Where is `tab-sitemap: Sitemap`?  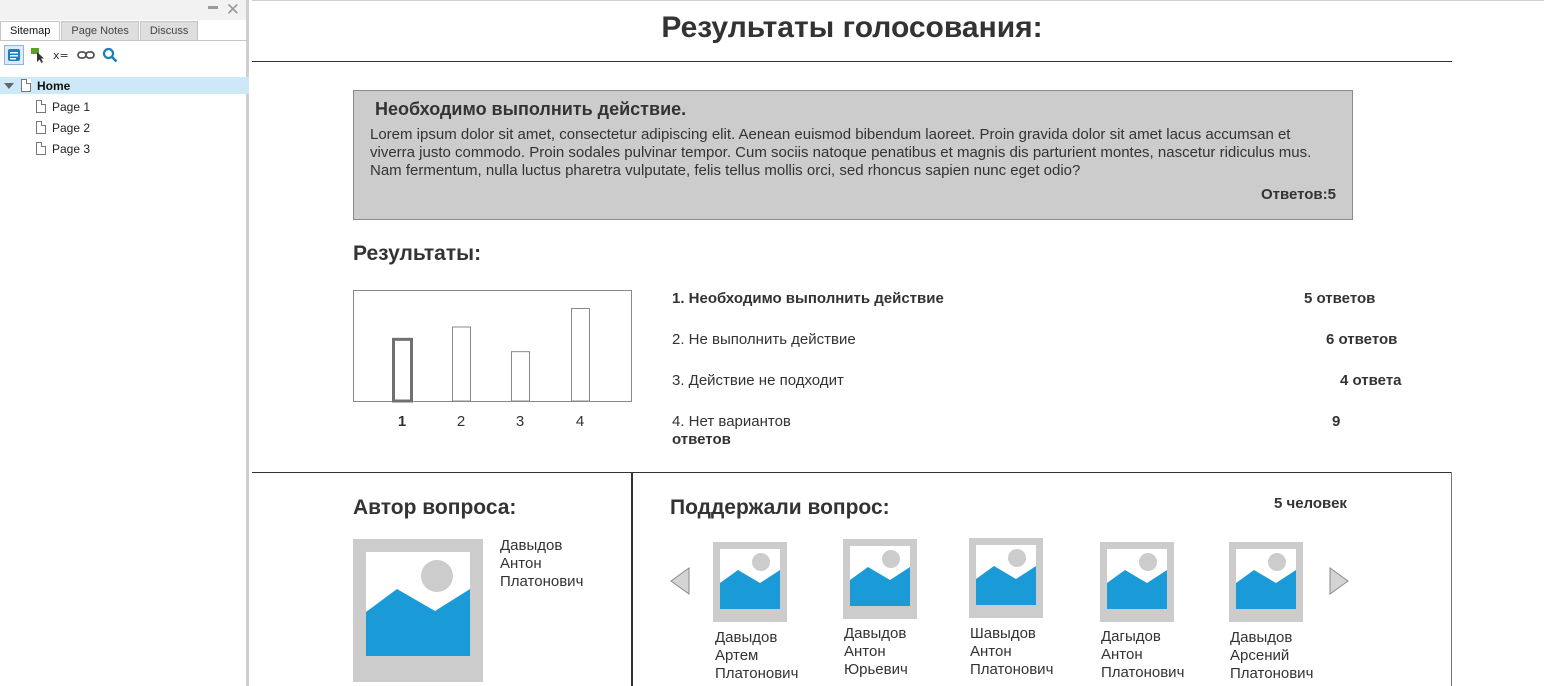 tab-sitemap: Sitemap is located at coordinates (30, 30).